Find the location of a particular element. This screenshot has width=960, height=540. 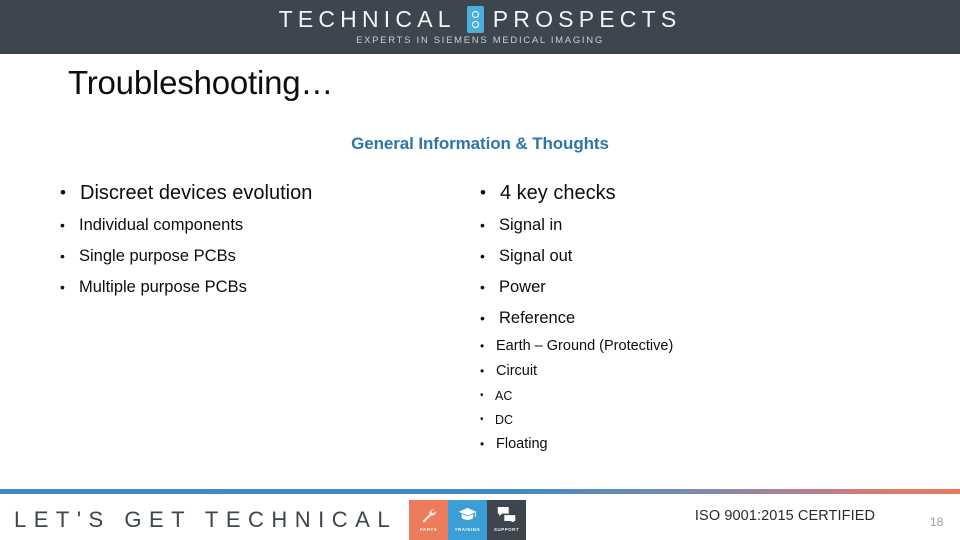

speech-bubbles-icon is located at coordinates (506, 514).